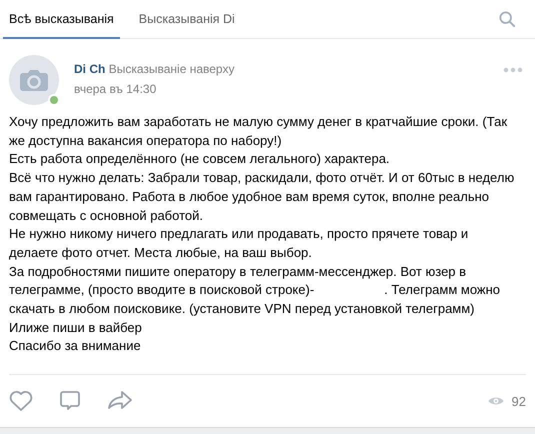 Image resolution: width=535 pixels, height=434 pixels. Describe the element at coordinates (199, 159) in the screenshot. I see `post-text: Есть работа определённого (не совсем легального) характера.` at that location.